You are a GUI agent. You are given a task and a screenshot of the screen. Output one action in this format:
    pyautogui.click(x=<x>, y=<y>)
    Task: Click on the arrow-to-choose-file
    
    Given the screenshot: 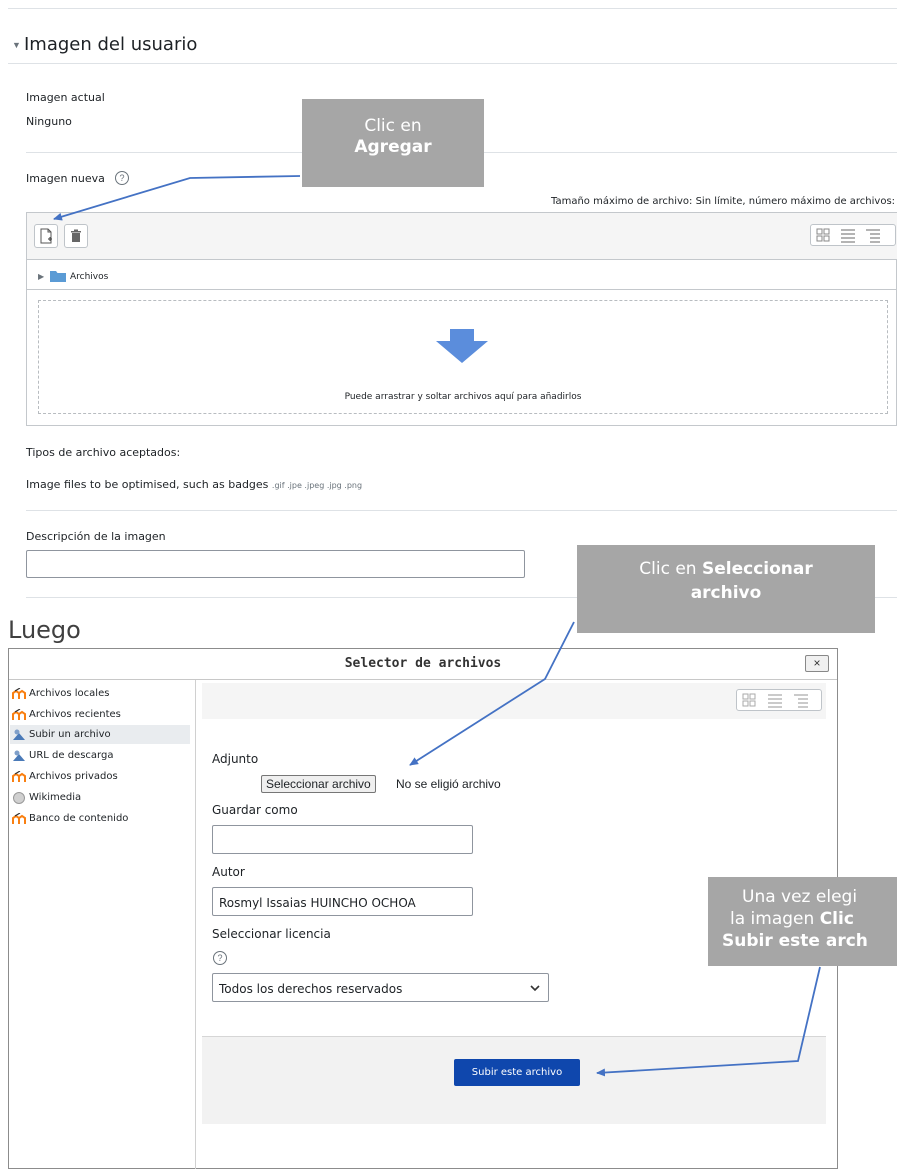 What is the action you would take?
    pyautogui.click(x=492, y=693)
    